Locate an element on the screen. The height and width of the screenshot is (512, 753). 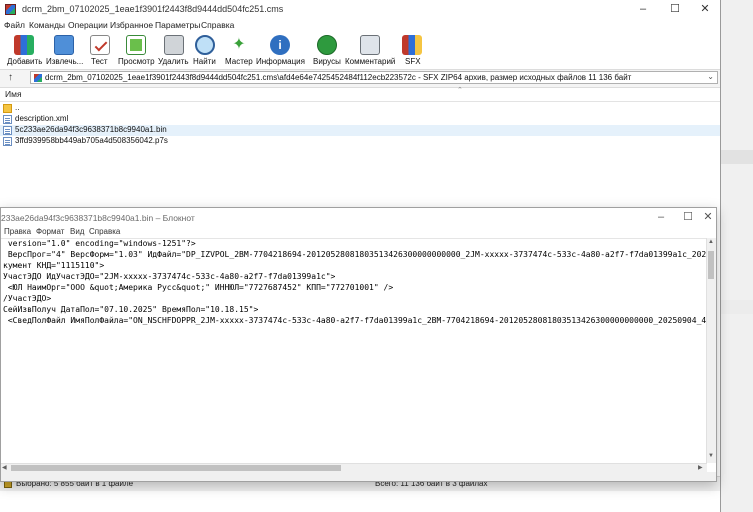
file-name: 3ffd939958bb449ab705a4d508356042.p7s is located at coordinates (91, 140).